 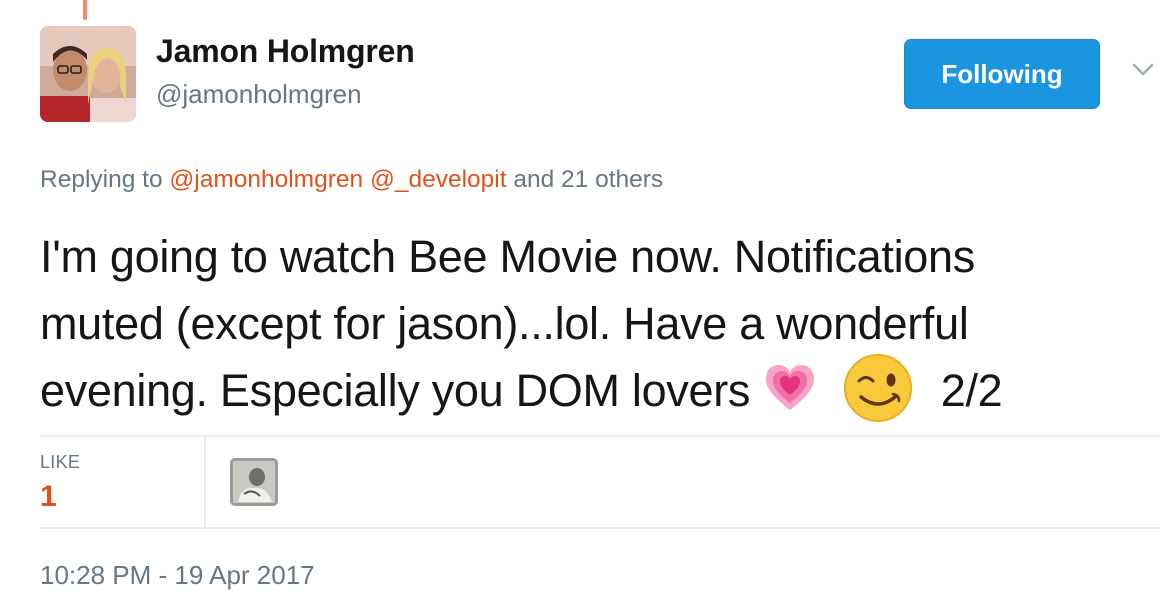 What do you see at coordinates (101, 179) in the screenshot?
I see `reply-context-prefix: Replying to` at bounding box center [101, 179].